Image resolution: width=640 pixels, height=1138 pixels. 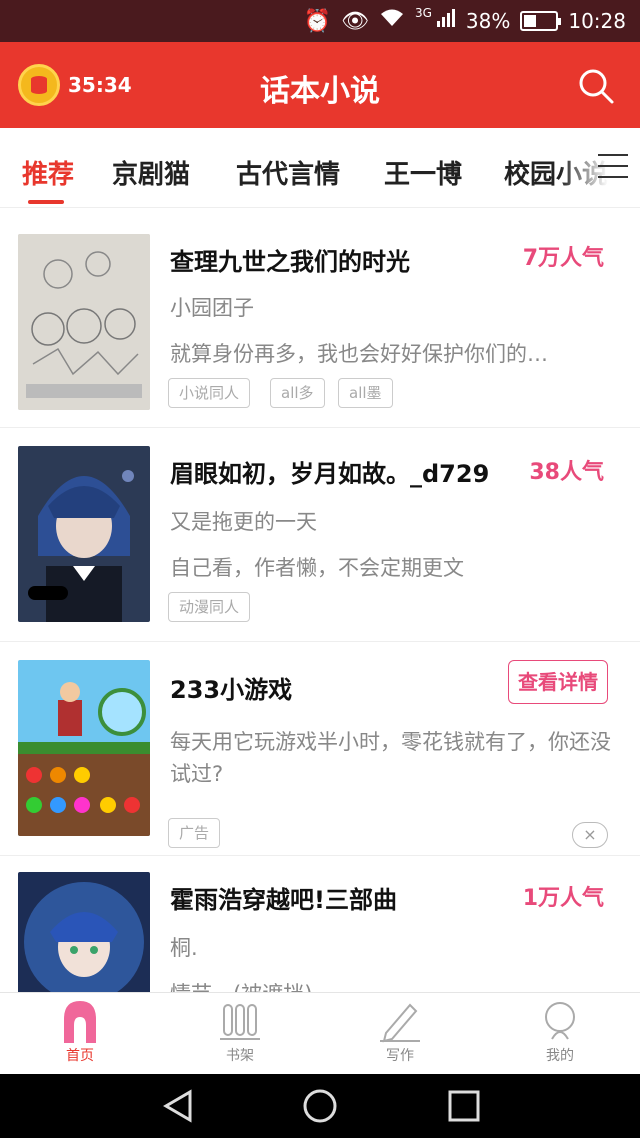 I want to click on description: 自己看，作者懒，不会定期更文, so click(x=317, y=568).